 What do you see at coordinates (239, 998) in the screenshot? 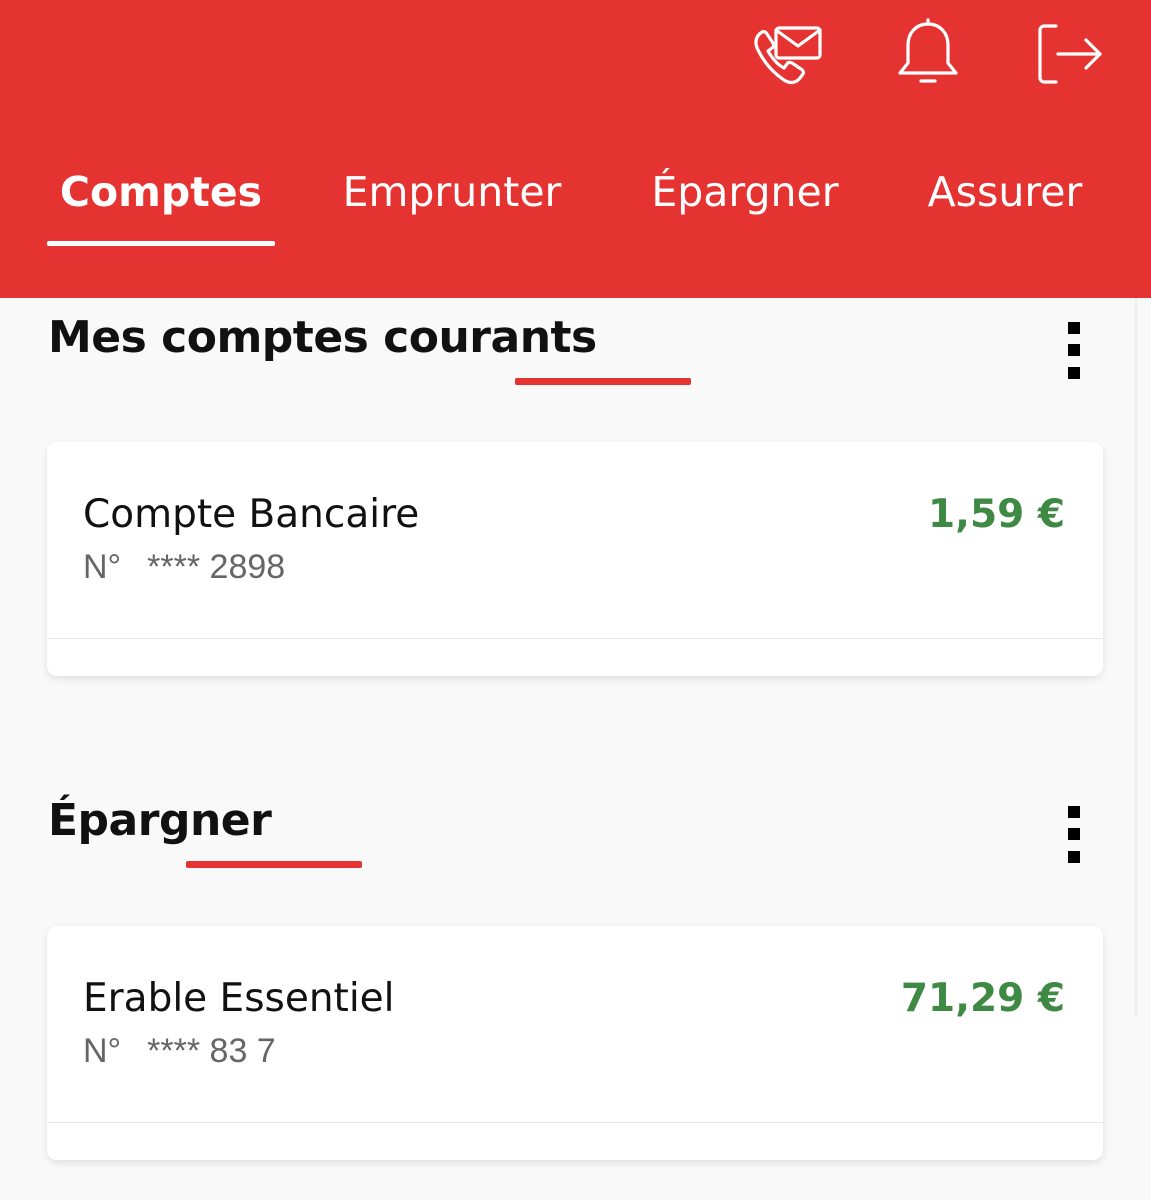
I see `account-name: Erable Essentiel` at bounding box center [239, 998].